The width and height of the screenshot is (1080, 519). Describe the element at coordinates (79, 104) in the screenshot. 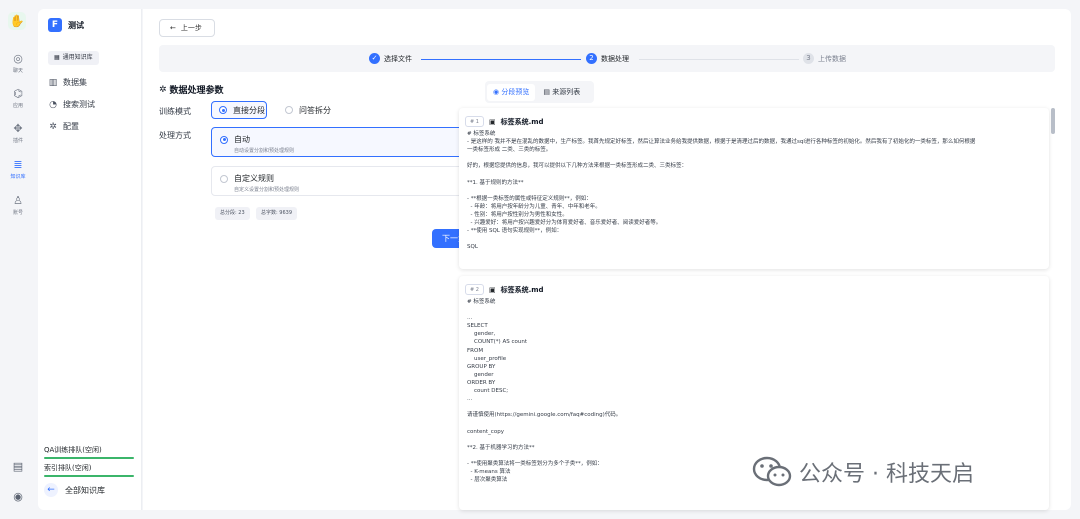

I see `nav-item-label: 搜索测试` at that location.